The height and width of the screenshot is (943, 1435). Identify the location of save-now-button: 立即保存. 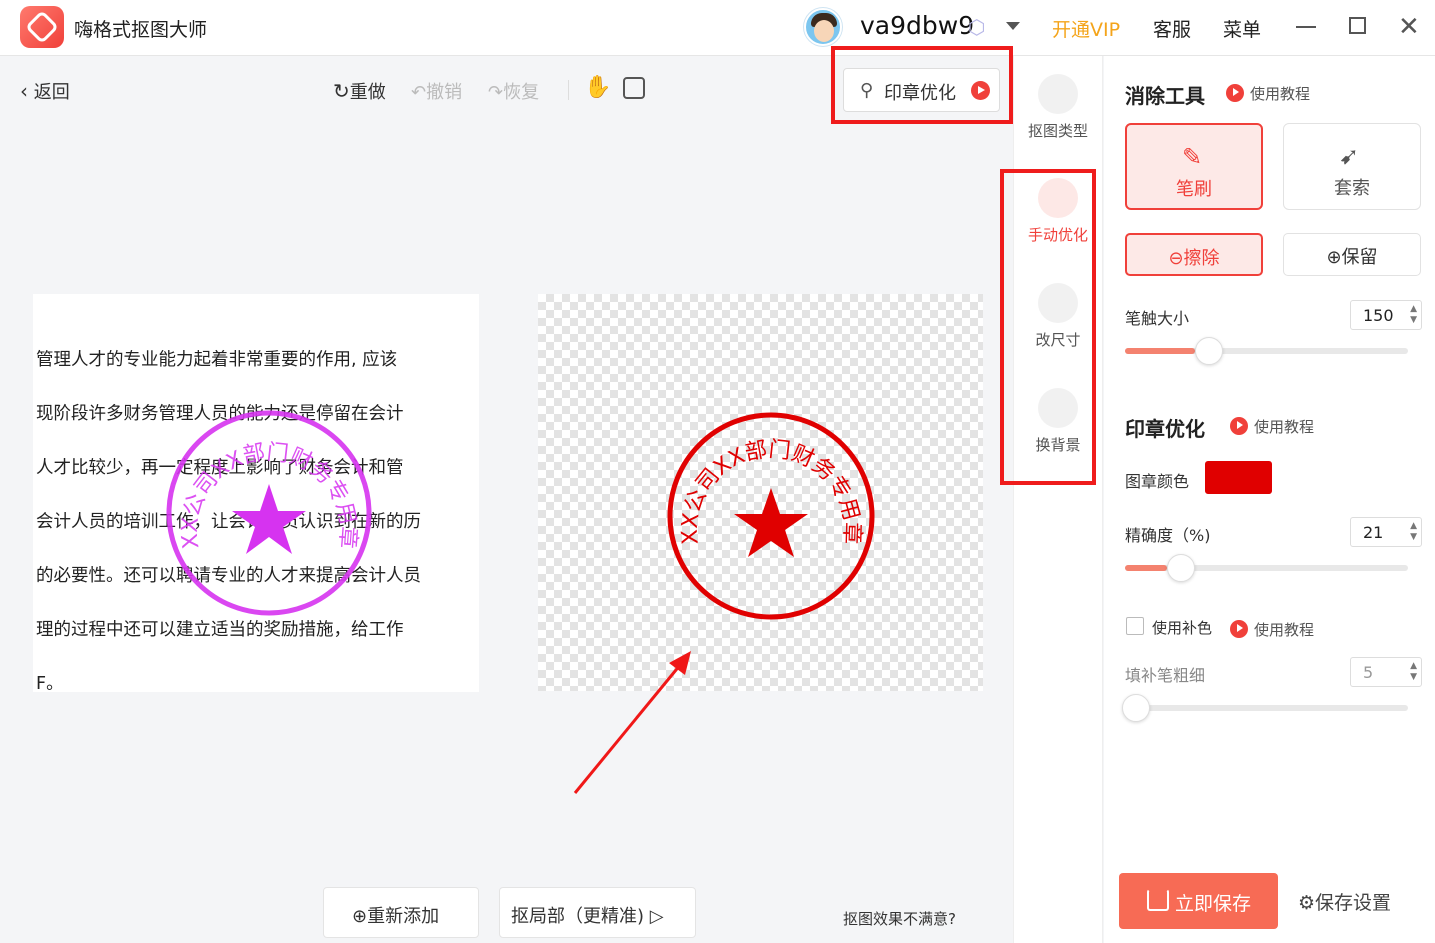
(1198, 901).